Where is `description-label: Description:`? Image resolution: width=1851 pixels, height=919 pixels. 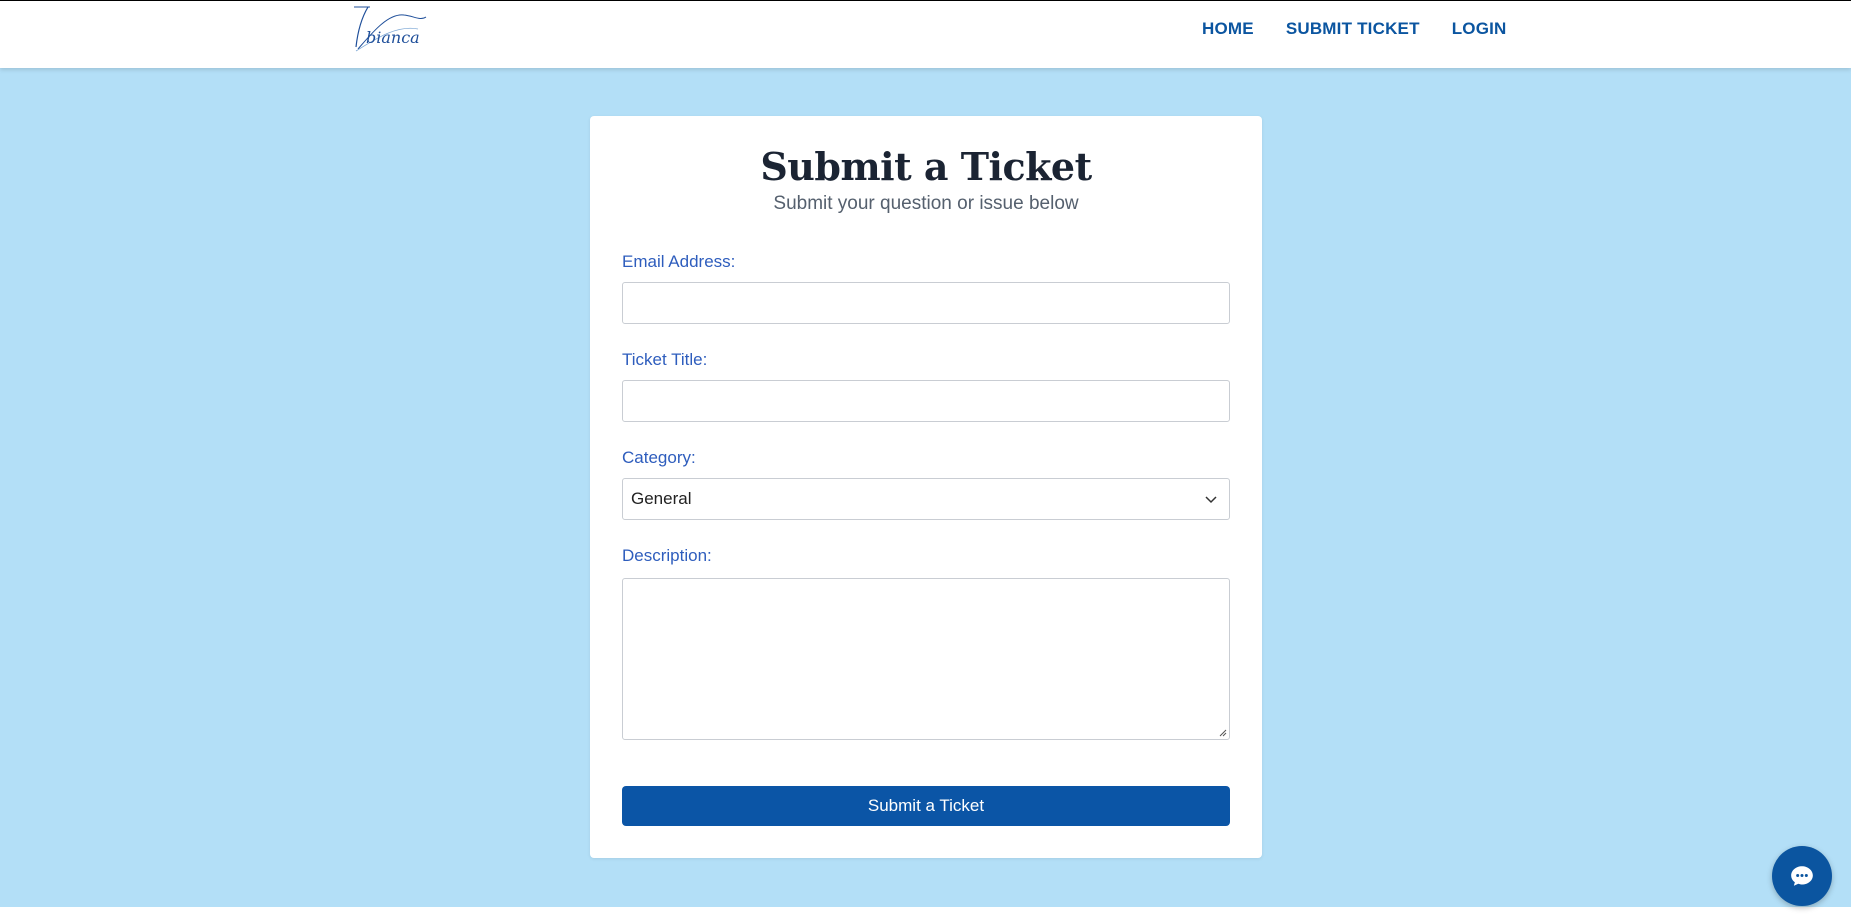 description-label: Description: is located at coordinates (667, 555).